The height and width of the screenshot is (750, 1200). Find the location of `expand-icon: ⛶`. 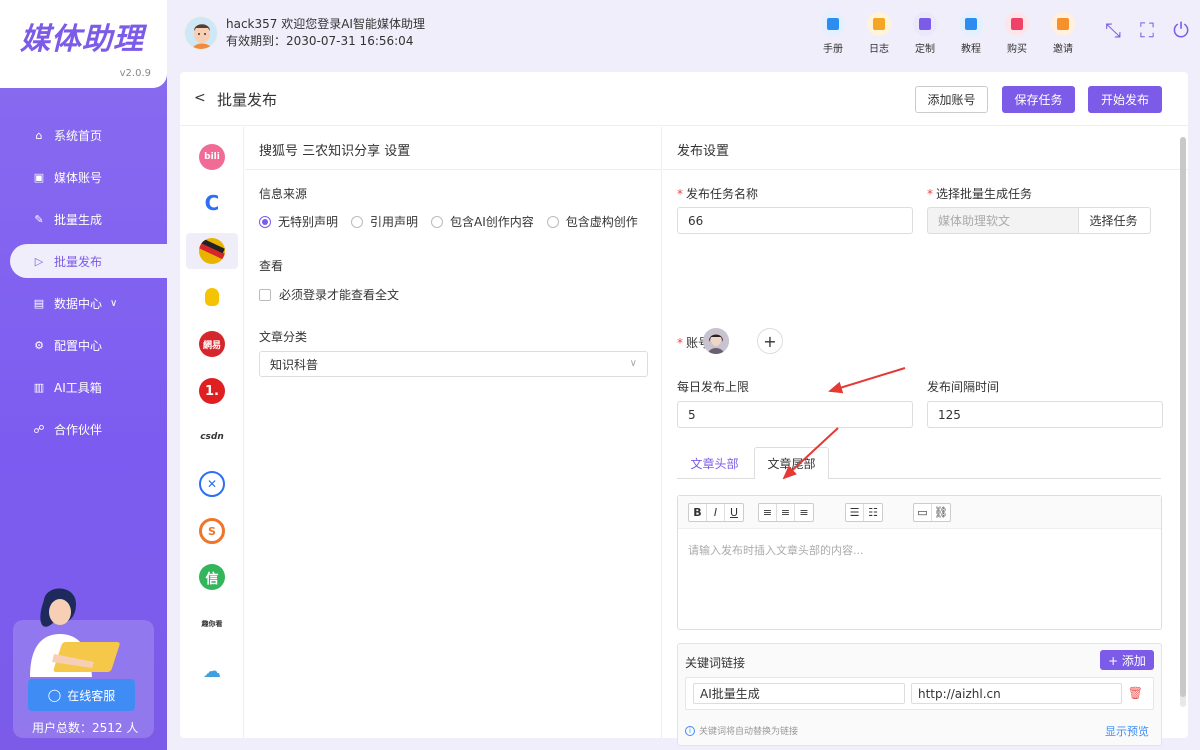

expand-icon: ⛶ is located at coordinates (1147, 30).